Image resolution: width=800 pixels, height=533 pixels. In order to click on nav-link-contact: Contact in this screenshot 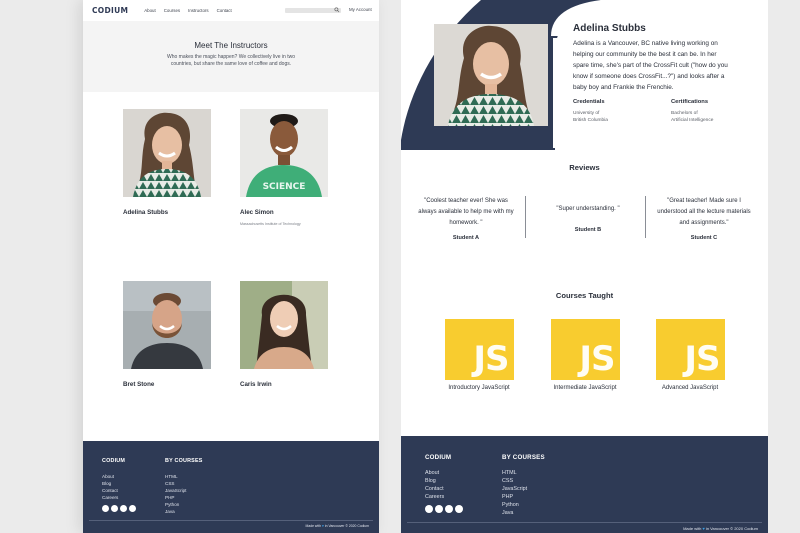, I will do `click(224, 10)`.